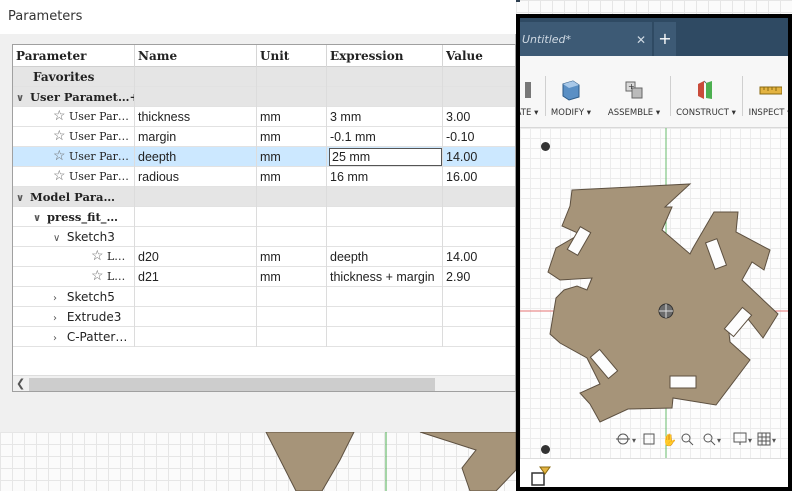 The width and height of the screenshot is (792, 491). I want to click on browser-collapse-icon, so click(545, 146).